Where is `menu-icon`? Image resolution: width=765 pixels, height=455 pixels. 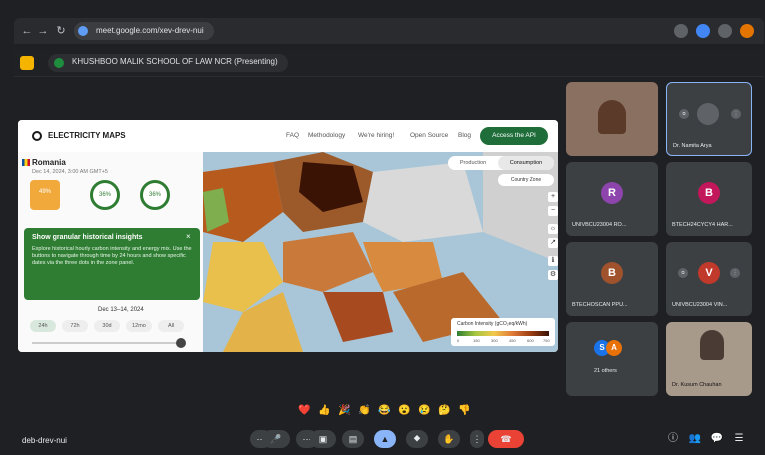 menu-icon is located at coordinates (725, 31).